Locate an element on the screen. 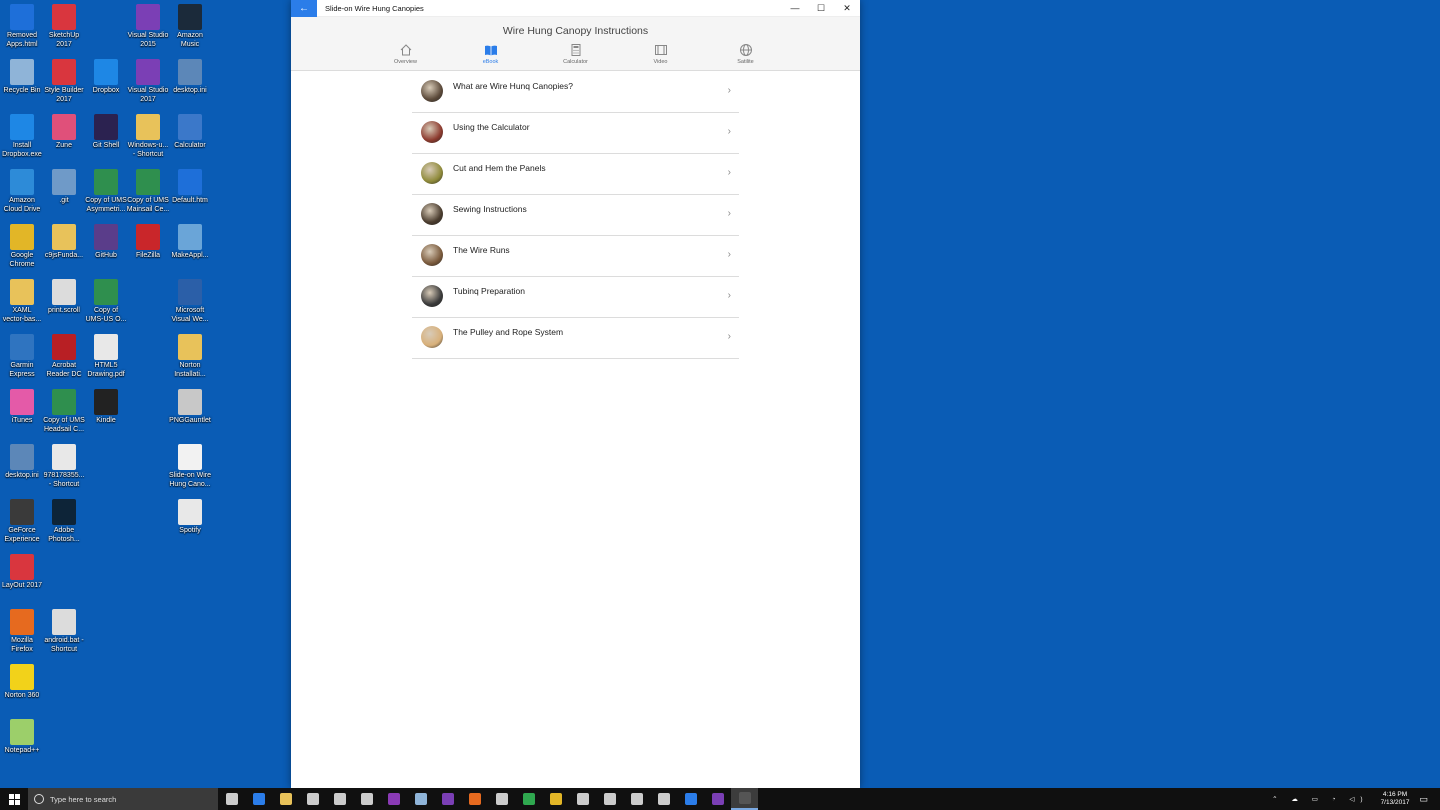 Image resolution: width=1440 pixels, height=810 pixels. chapter-title: The Wire Runs is located at coordinates (481, 250).